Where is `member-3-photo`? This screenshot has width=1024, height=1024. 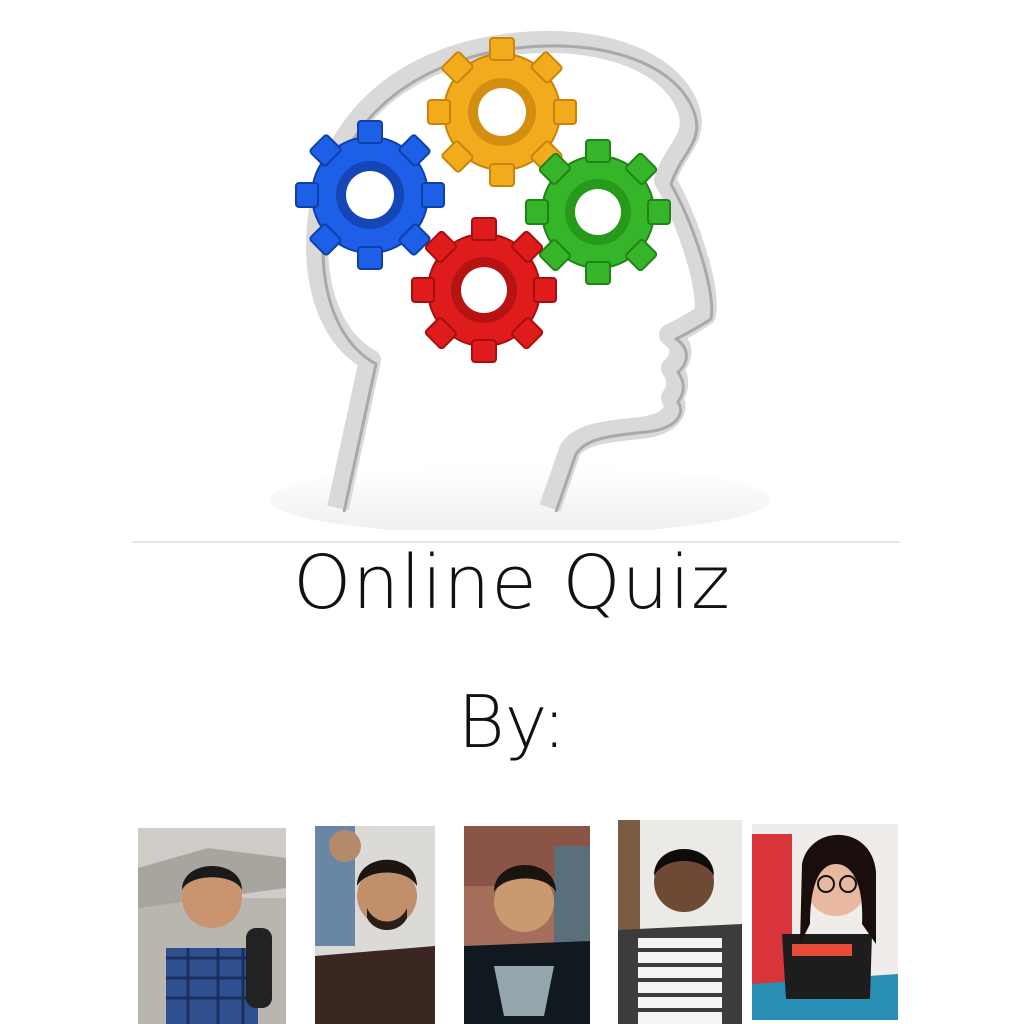
member-3-photo is located at coordinates (527, 925).